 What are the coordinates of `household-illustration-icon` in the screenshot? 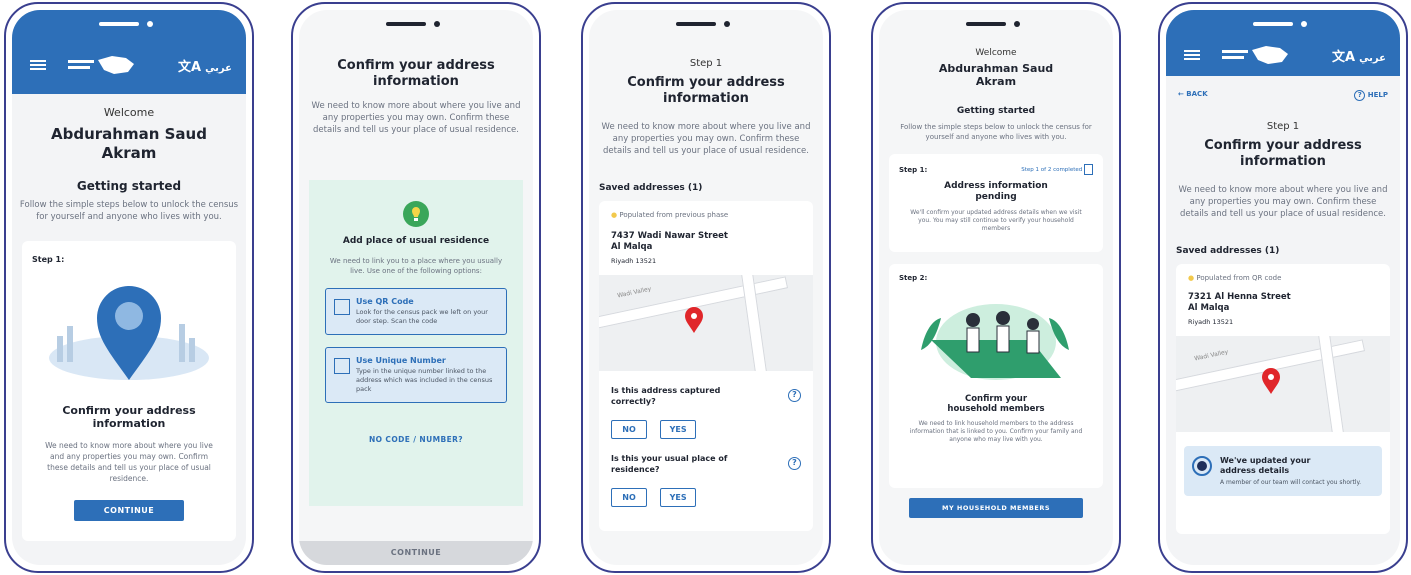 It's located at (995, 342).